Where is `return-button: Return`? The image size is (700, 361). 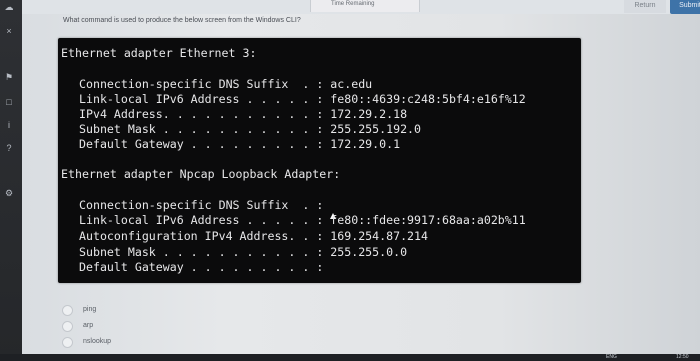 return-button: Return is located at coordinates (645, 6).